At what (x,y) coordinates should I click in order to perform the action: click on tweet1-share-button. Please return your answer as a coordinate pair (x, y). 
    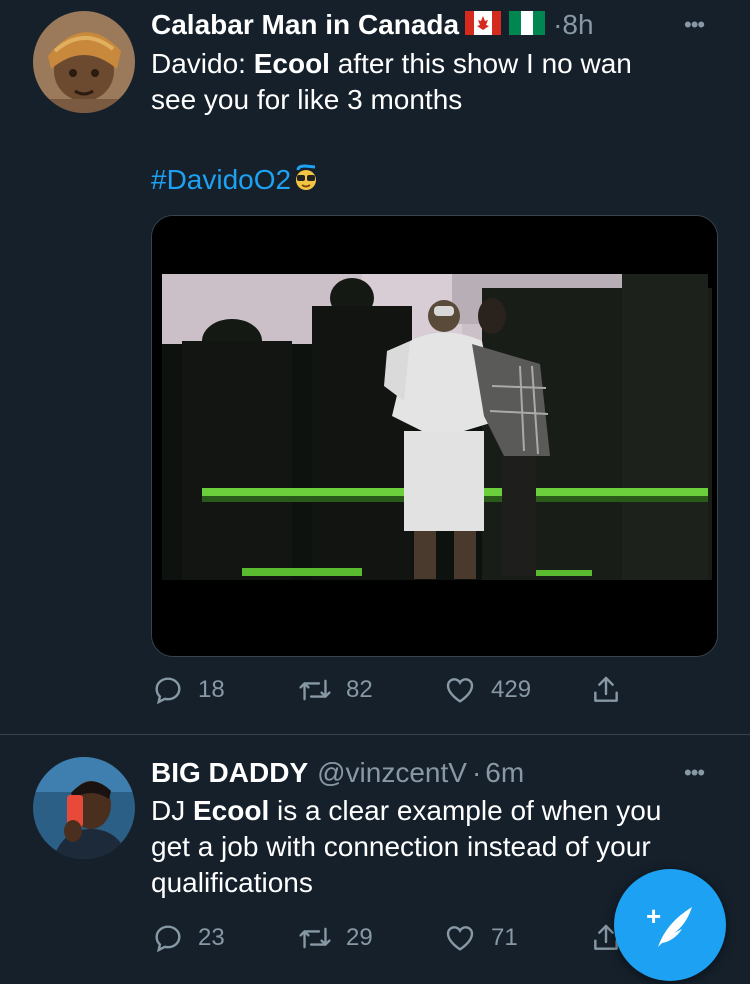
    Looking at the image, I should click on (613, 690).